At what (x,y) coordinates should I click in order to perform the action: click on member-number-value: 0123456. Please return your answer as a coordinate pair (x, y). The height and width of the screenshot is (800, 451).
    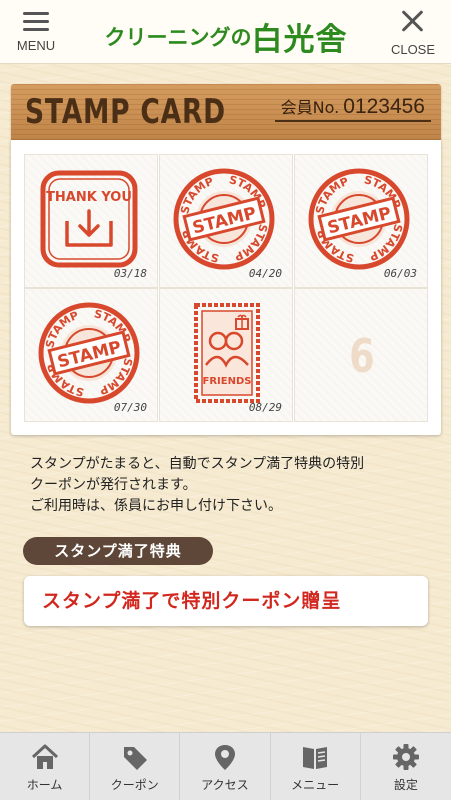
    Looking at the image, I should click on (384, 106).